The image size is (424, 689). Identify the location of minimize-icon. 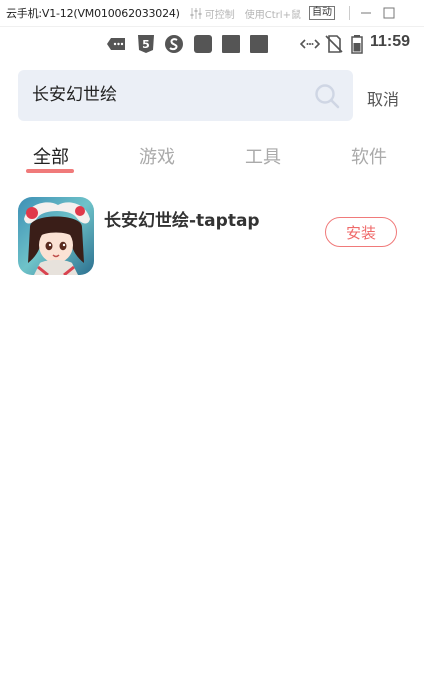
(365, 13).